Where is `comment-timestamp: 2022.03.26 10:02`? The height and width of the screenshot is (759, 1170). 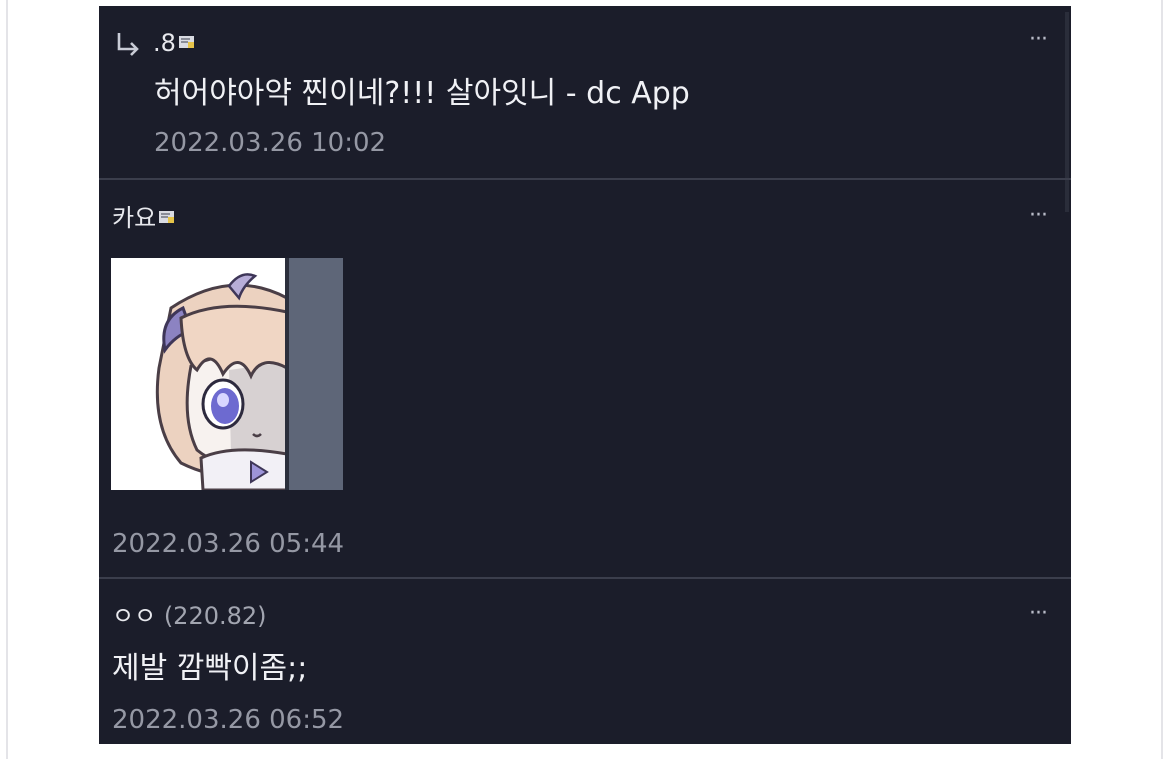
comment-timestamp: 2022.03.26 10:02 is located at coordinates (270, 143).